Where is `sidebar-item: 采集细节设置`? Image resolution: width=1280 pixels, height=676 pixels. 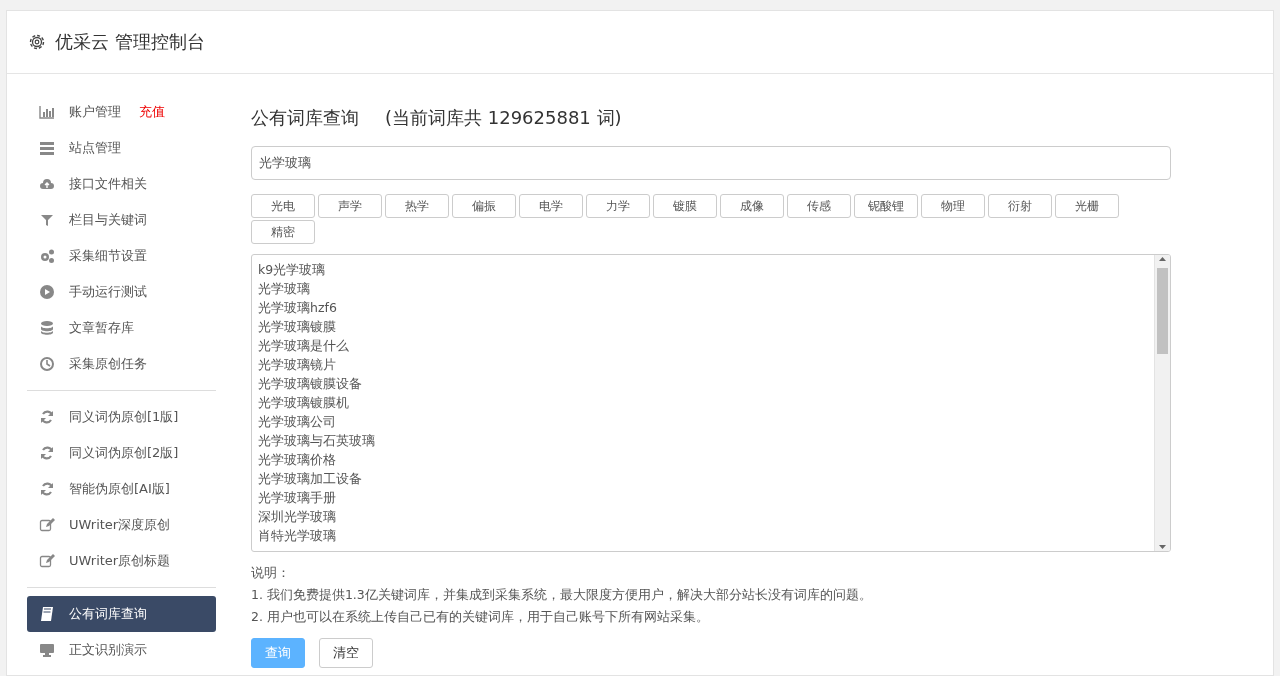 sidebar-item: 采集细节设置 is located at coordinates (121, 256).